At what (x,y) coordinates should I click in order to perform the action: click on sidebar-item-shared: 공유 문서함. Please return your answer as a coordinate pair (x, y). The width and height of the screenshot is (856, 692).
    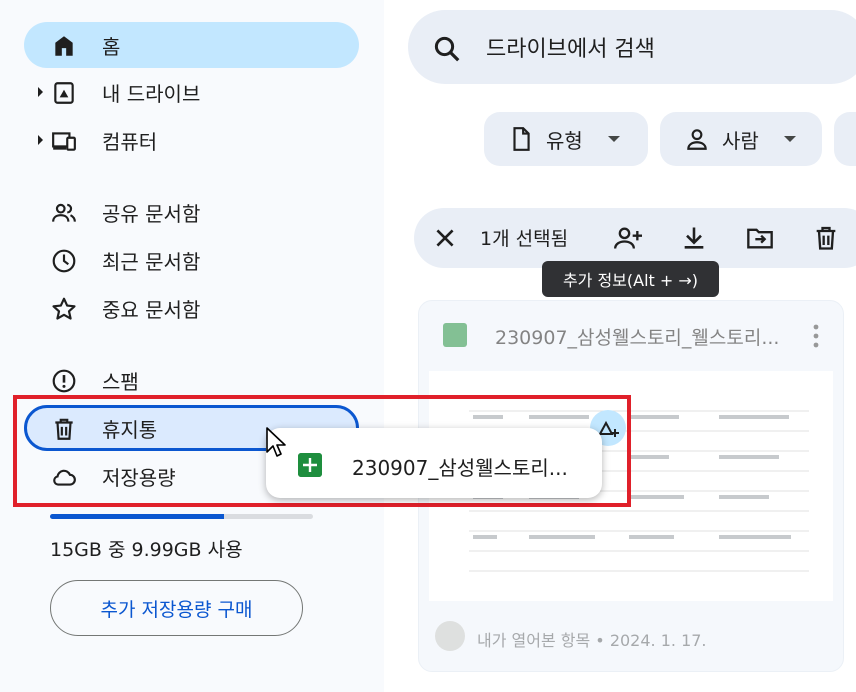
    Looking at the image, I should click on (191, 212).